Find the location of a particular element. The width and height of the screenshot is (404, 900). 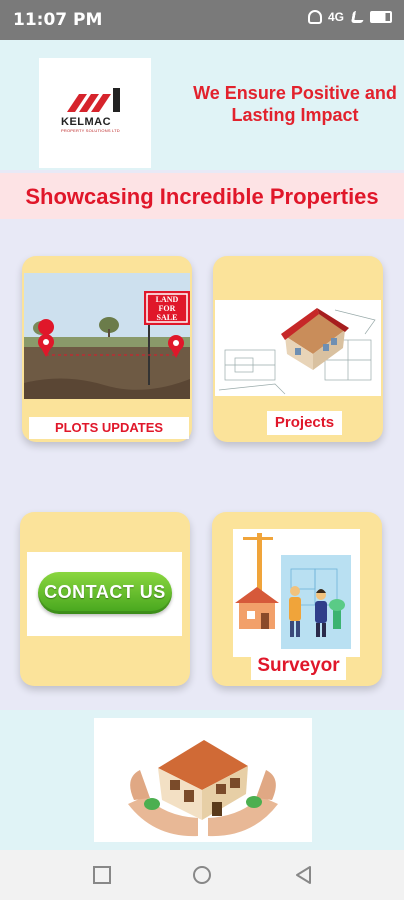

back-button is located at coordinates (304, 875).